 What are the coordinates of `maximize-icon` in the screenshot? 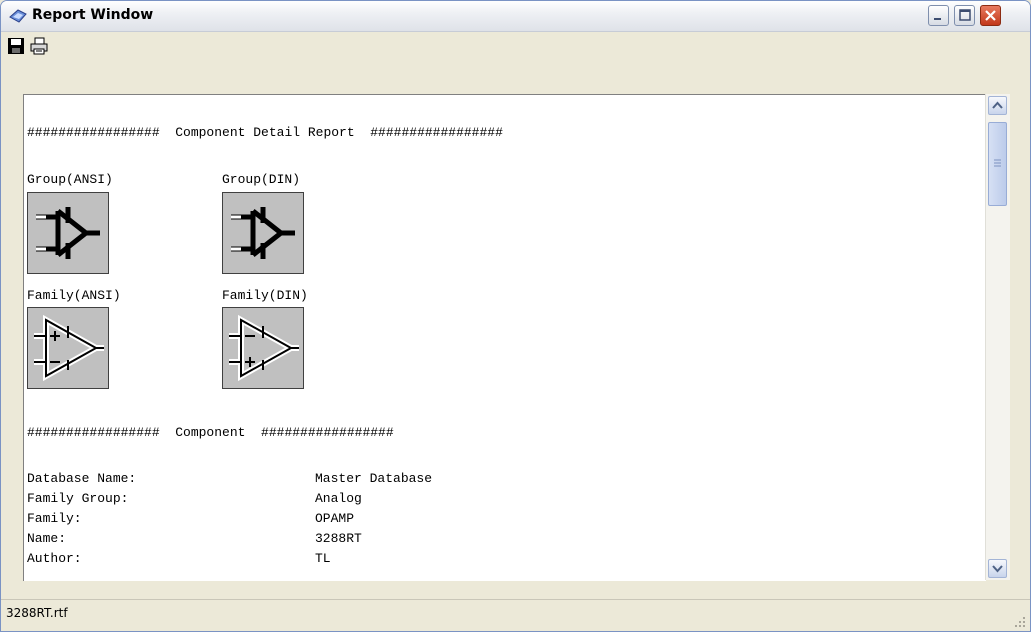 It's located at (965, 15).